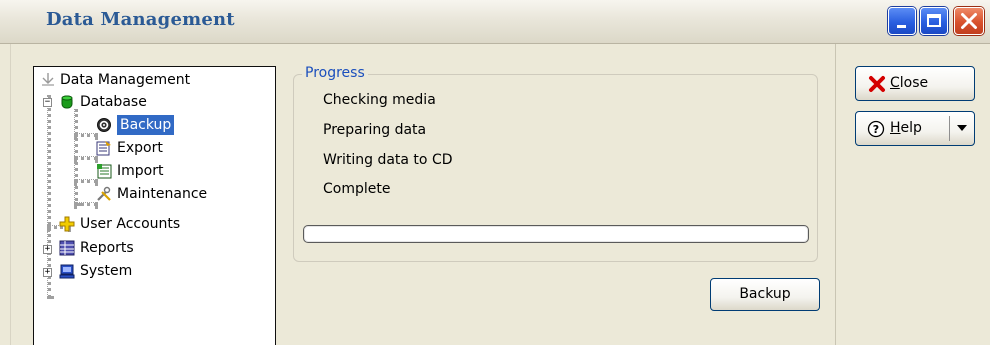 The height and width of the screenshot is (345, 990). I want to click on database-icon, so click(67, 102).